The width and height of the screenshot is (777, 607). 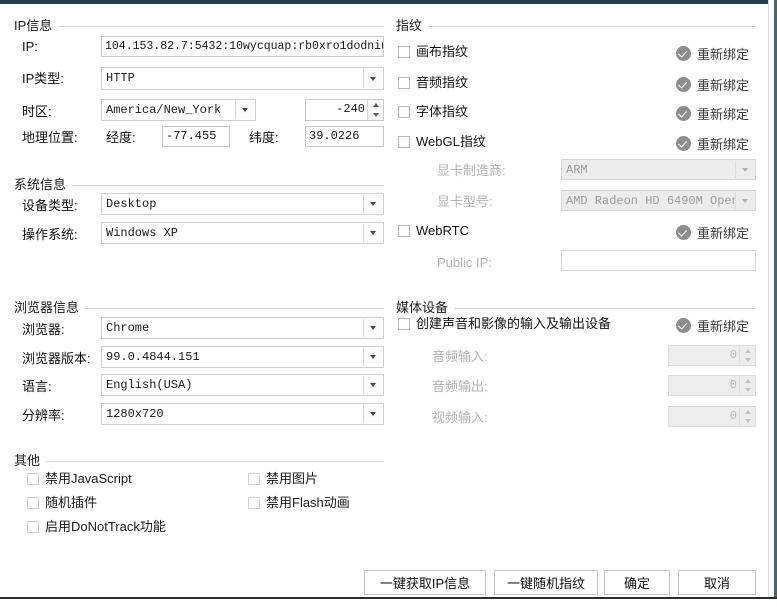 I want to click on os-select: Windows XP, so click(x=242, y=233).